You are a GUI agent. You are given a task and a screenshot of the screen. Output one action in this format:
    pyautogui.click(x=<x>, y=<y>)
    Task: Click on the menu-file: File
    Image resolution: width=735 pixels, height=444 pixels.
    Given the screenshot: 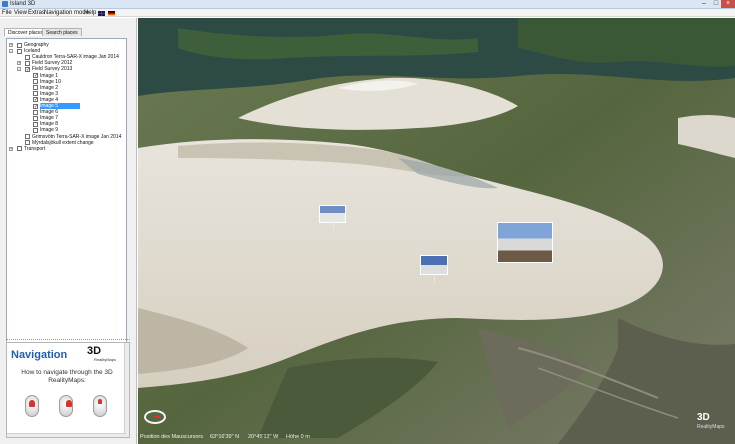 What is the action you would take?
    pyautogui.click(x=7, y=13)
    